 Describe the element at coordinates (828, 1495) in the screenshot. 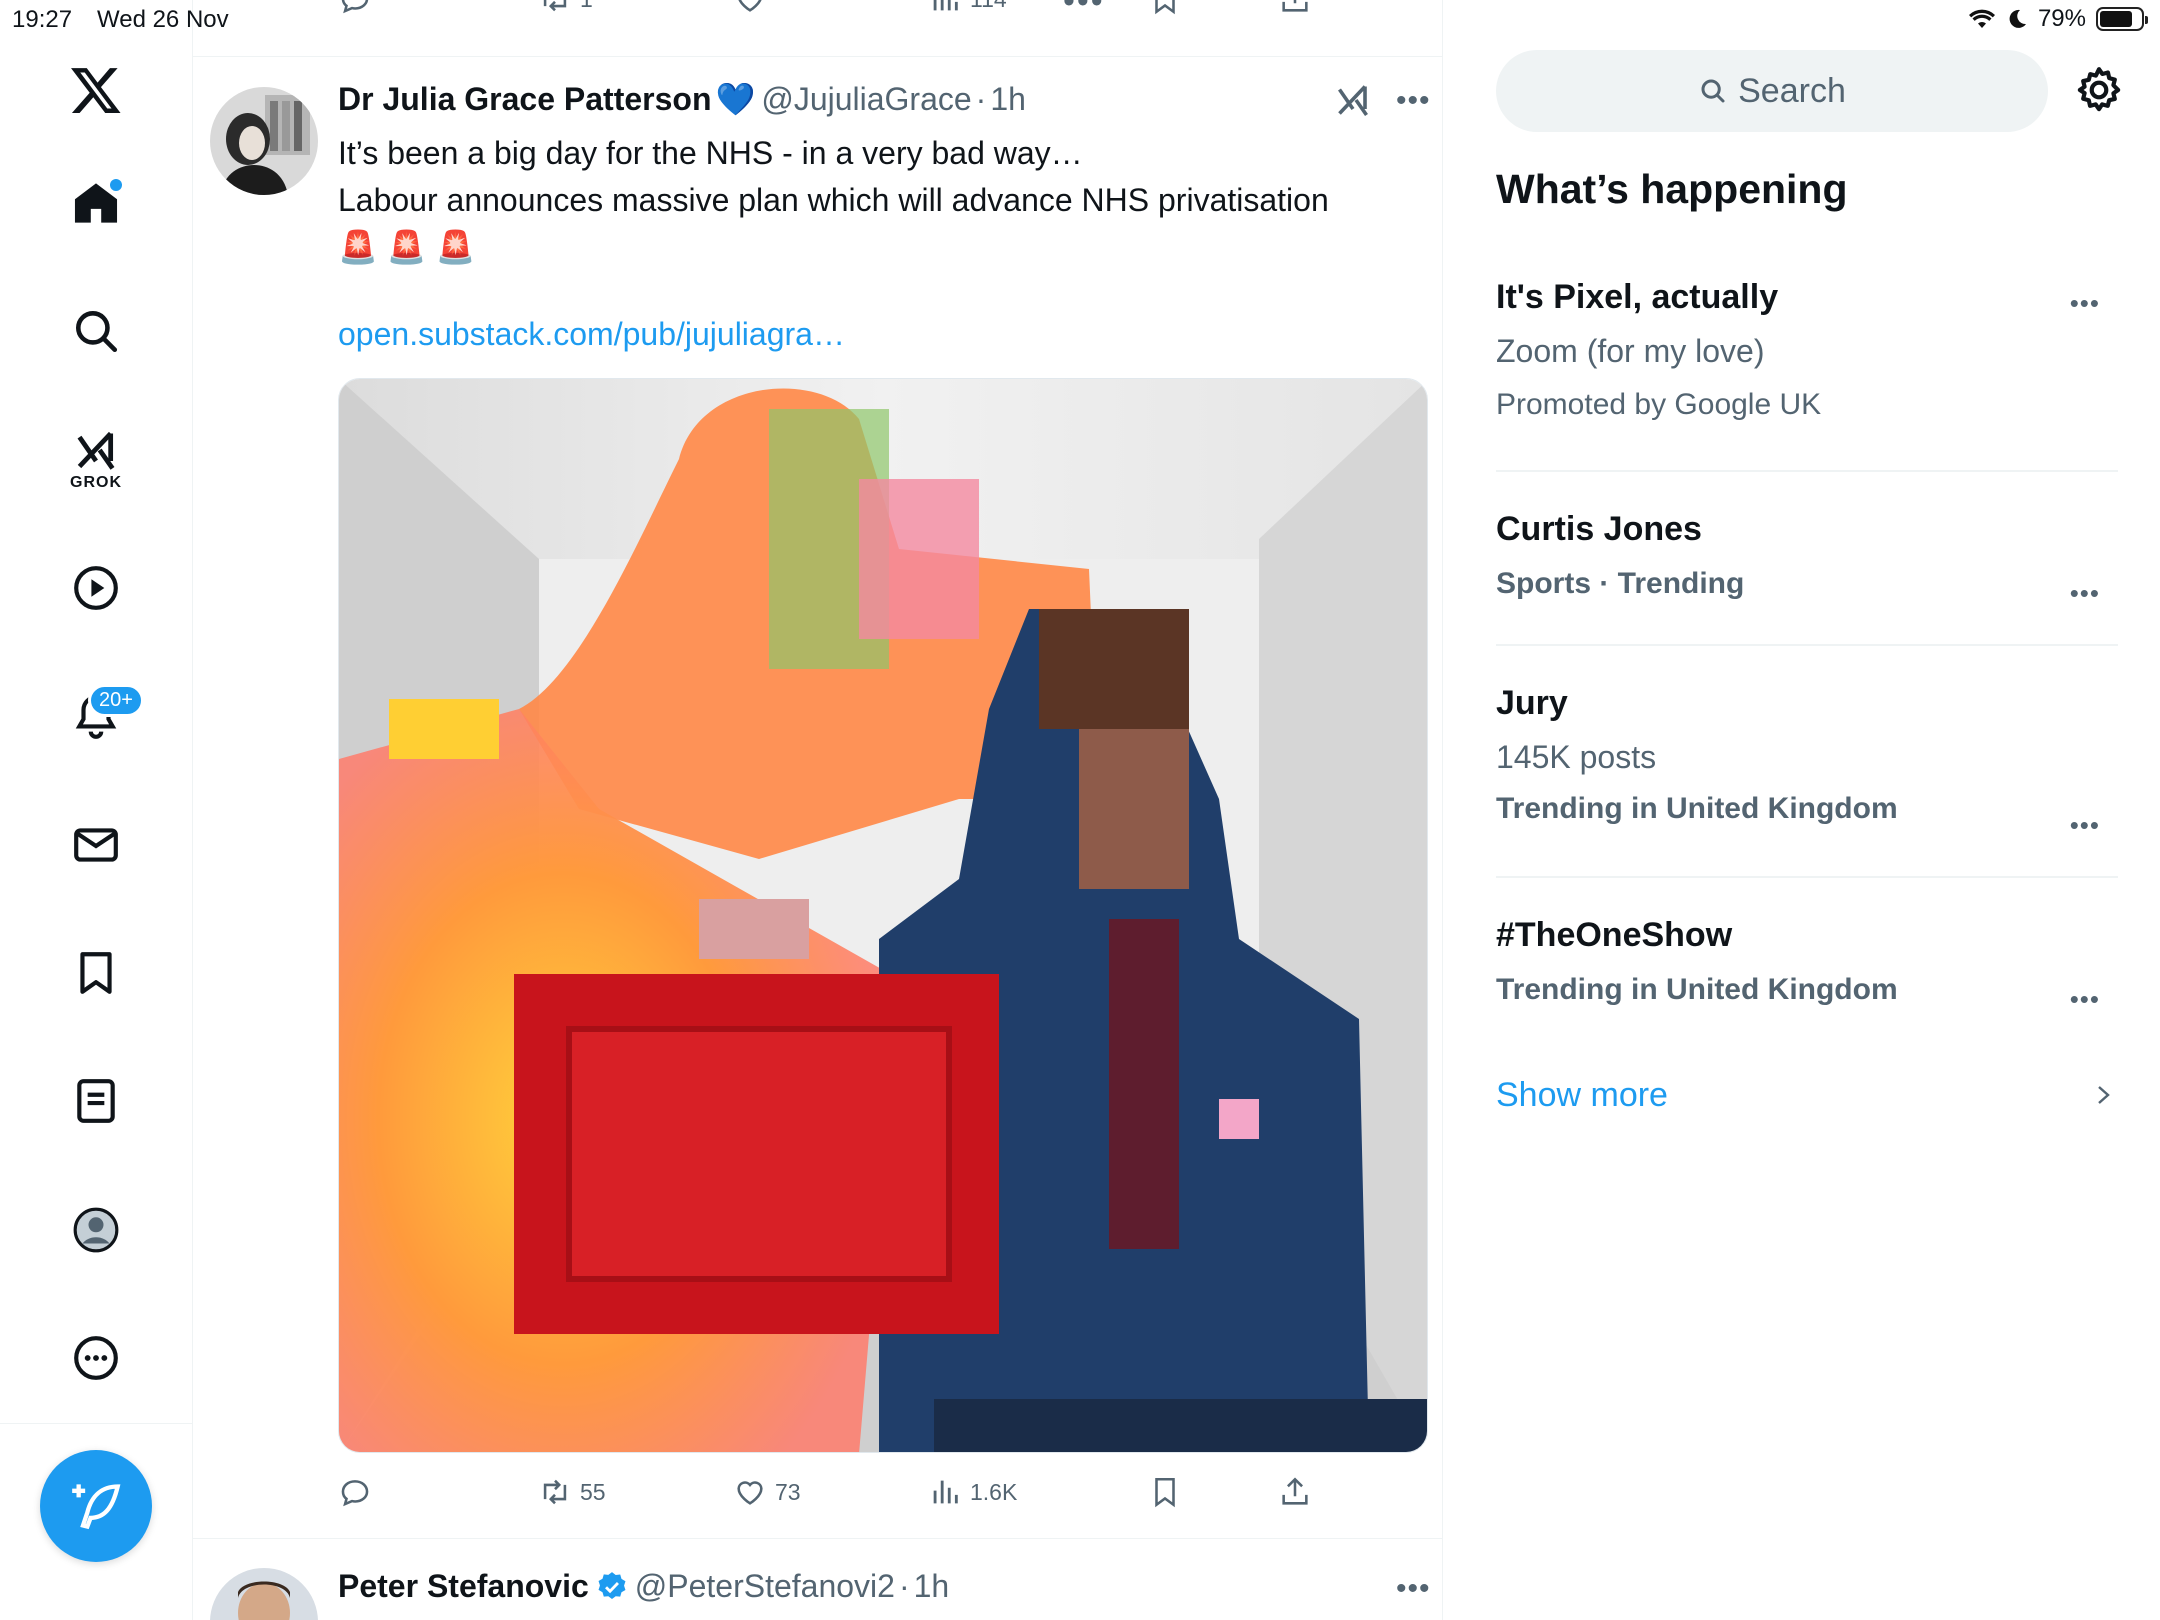

I see `tweet-actions: 55 73 1.6K` at that location.